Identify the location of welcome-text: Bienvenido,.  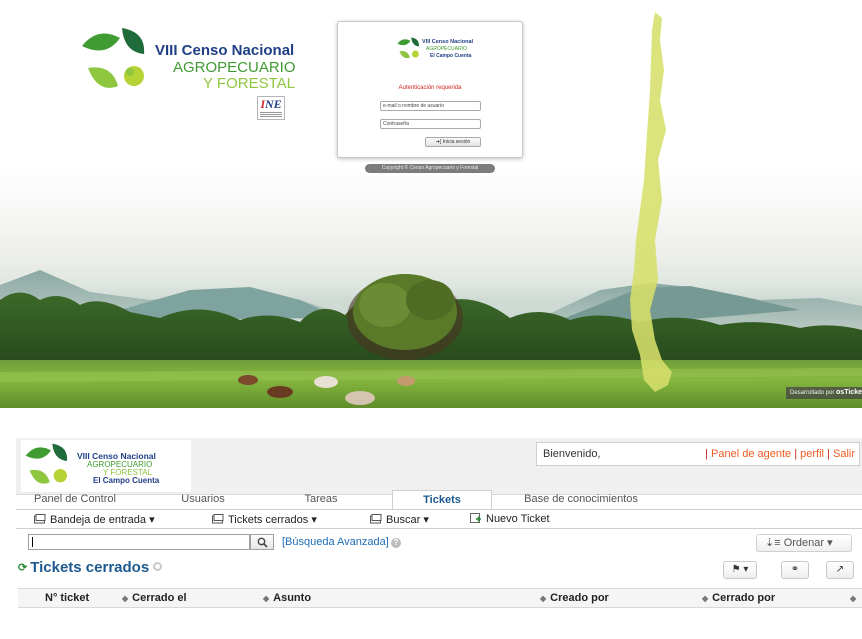
(572, 454).